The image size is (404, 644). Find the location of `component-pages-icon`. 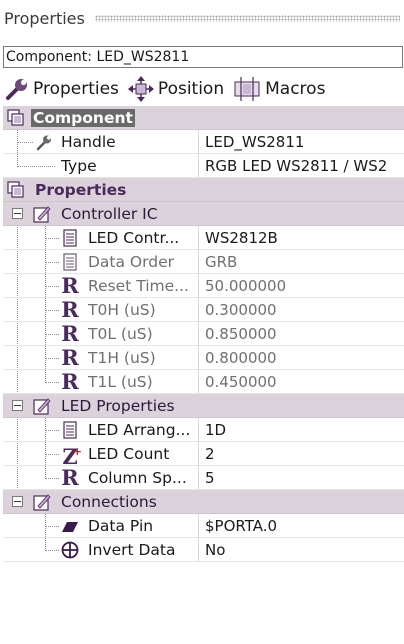

component-pages-icon is located at coordinates (15, 117).